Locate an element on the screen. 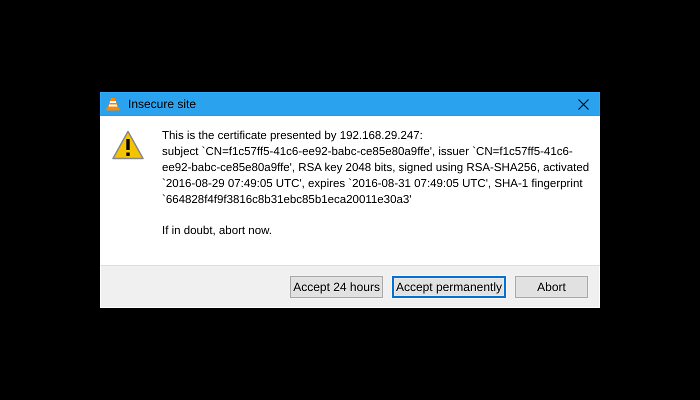 This screenshot has height=400, width=700. close-icon is located at coordinates (583, 104).